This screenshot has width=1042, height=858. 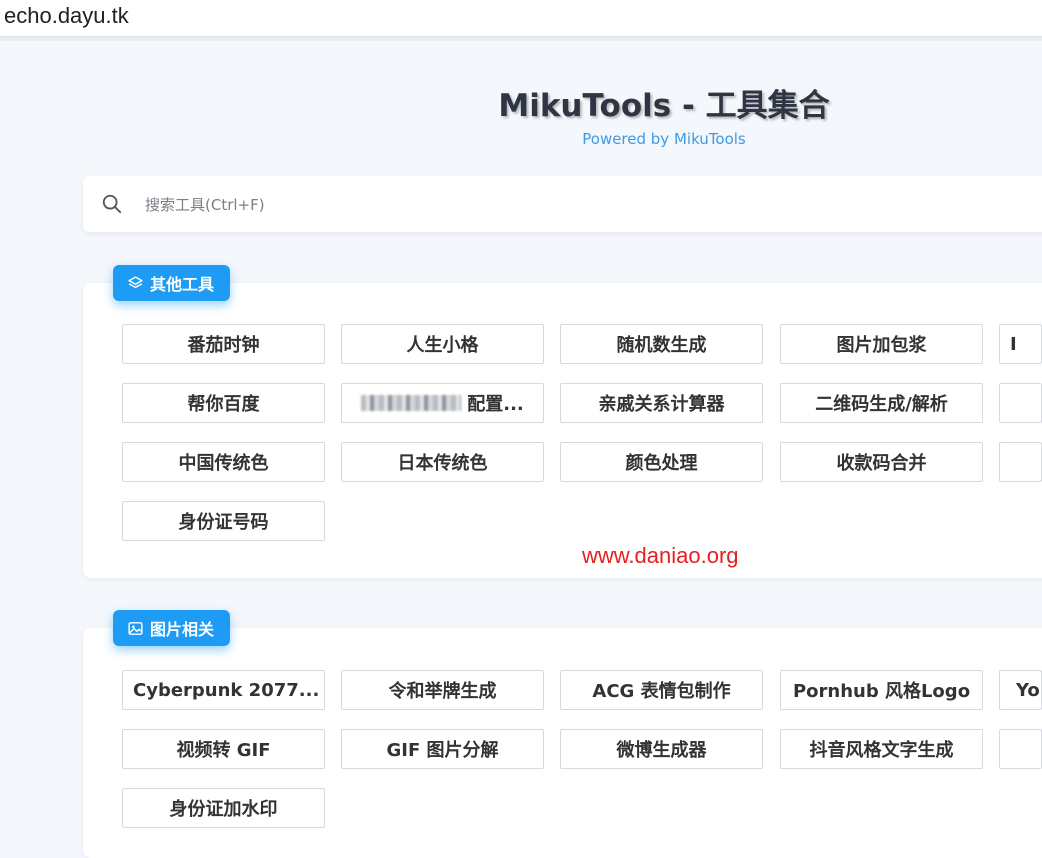 What do you see at coordinates (223, 344) in the screenshot?
I see `tool-button: 番茄时钟` at bounding box center [223, 344].